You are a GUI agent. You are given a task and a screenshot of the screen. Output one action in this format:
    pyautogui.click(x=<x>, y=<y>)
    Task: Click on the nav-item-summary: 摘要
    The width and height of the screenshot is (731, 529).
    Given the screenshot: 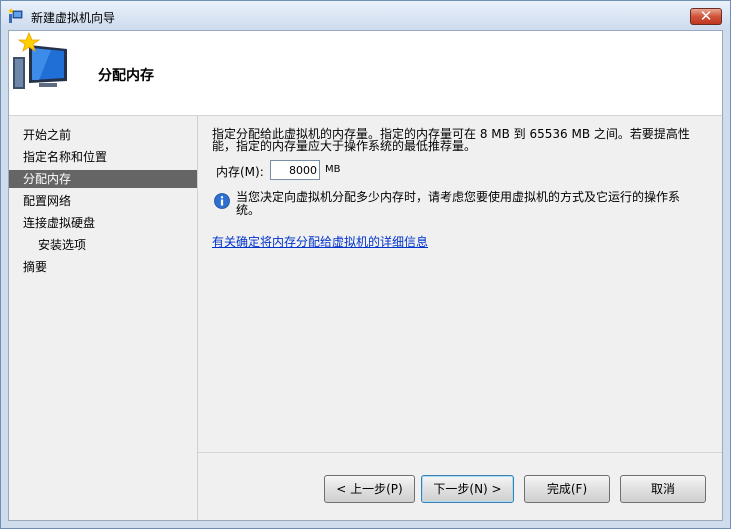 What is the action you would take?
    pyautogui.click(x=103, y=267)
    